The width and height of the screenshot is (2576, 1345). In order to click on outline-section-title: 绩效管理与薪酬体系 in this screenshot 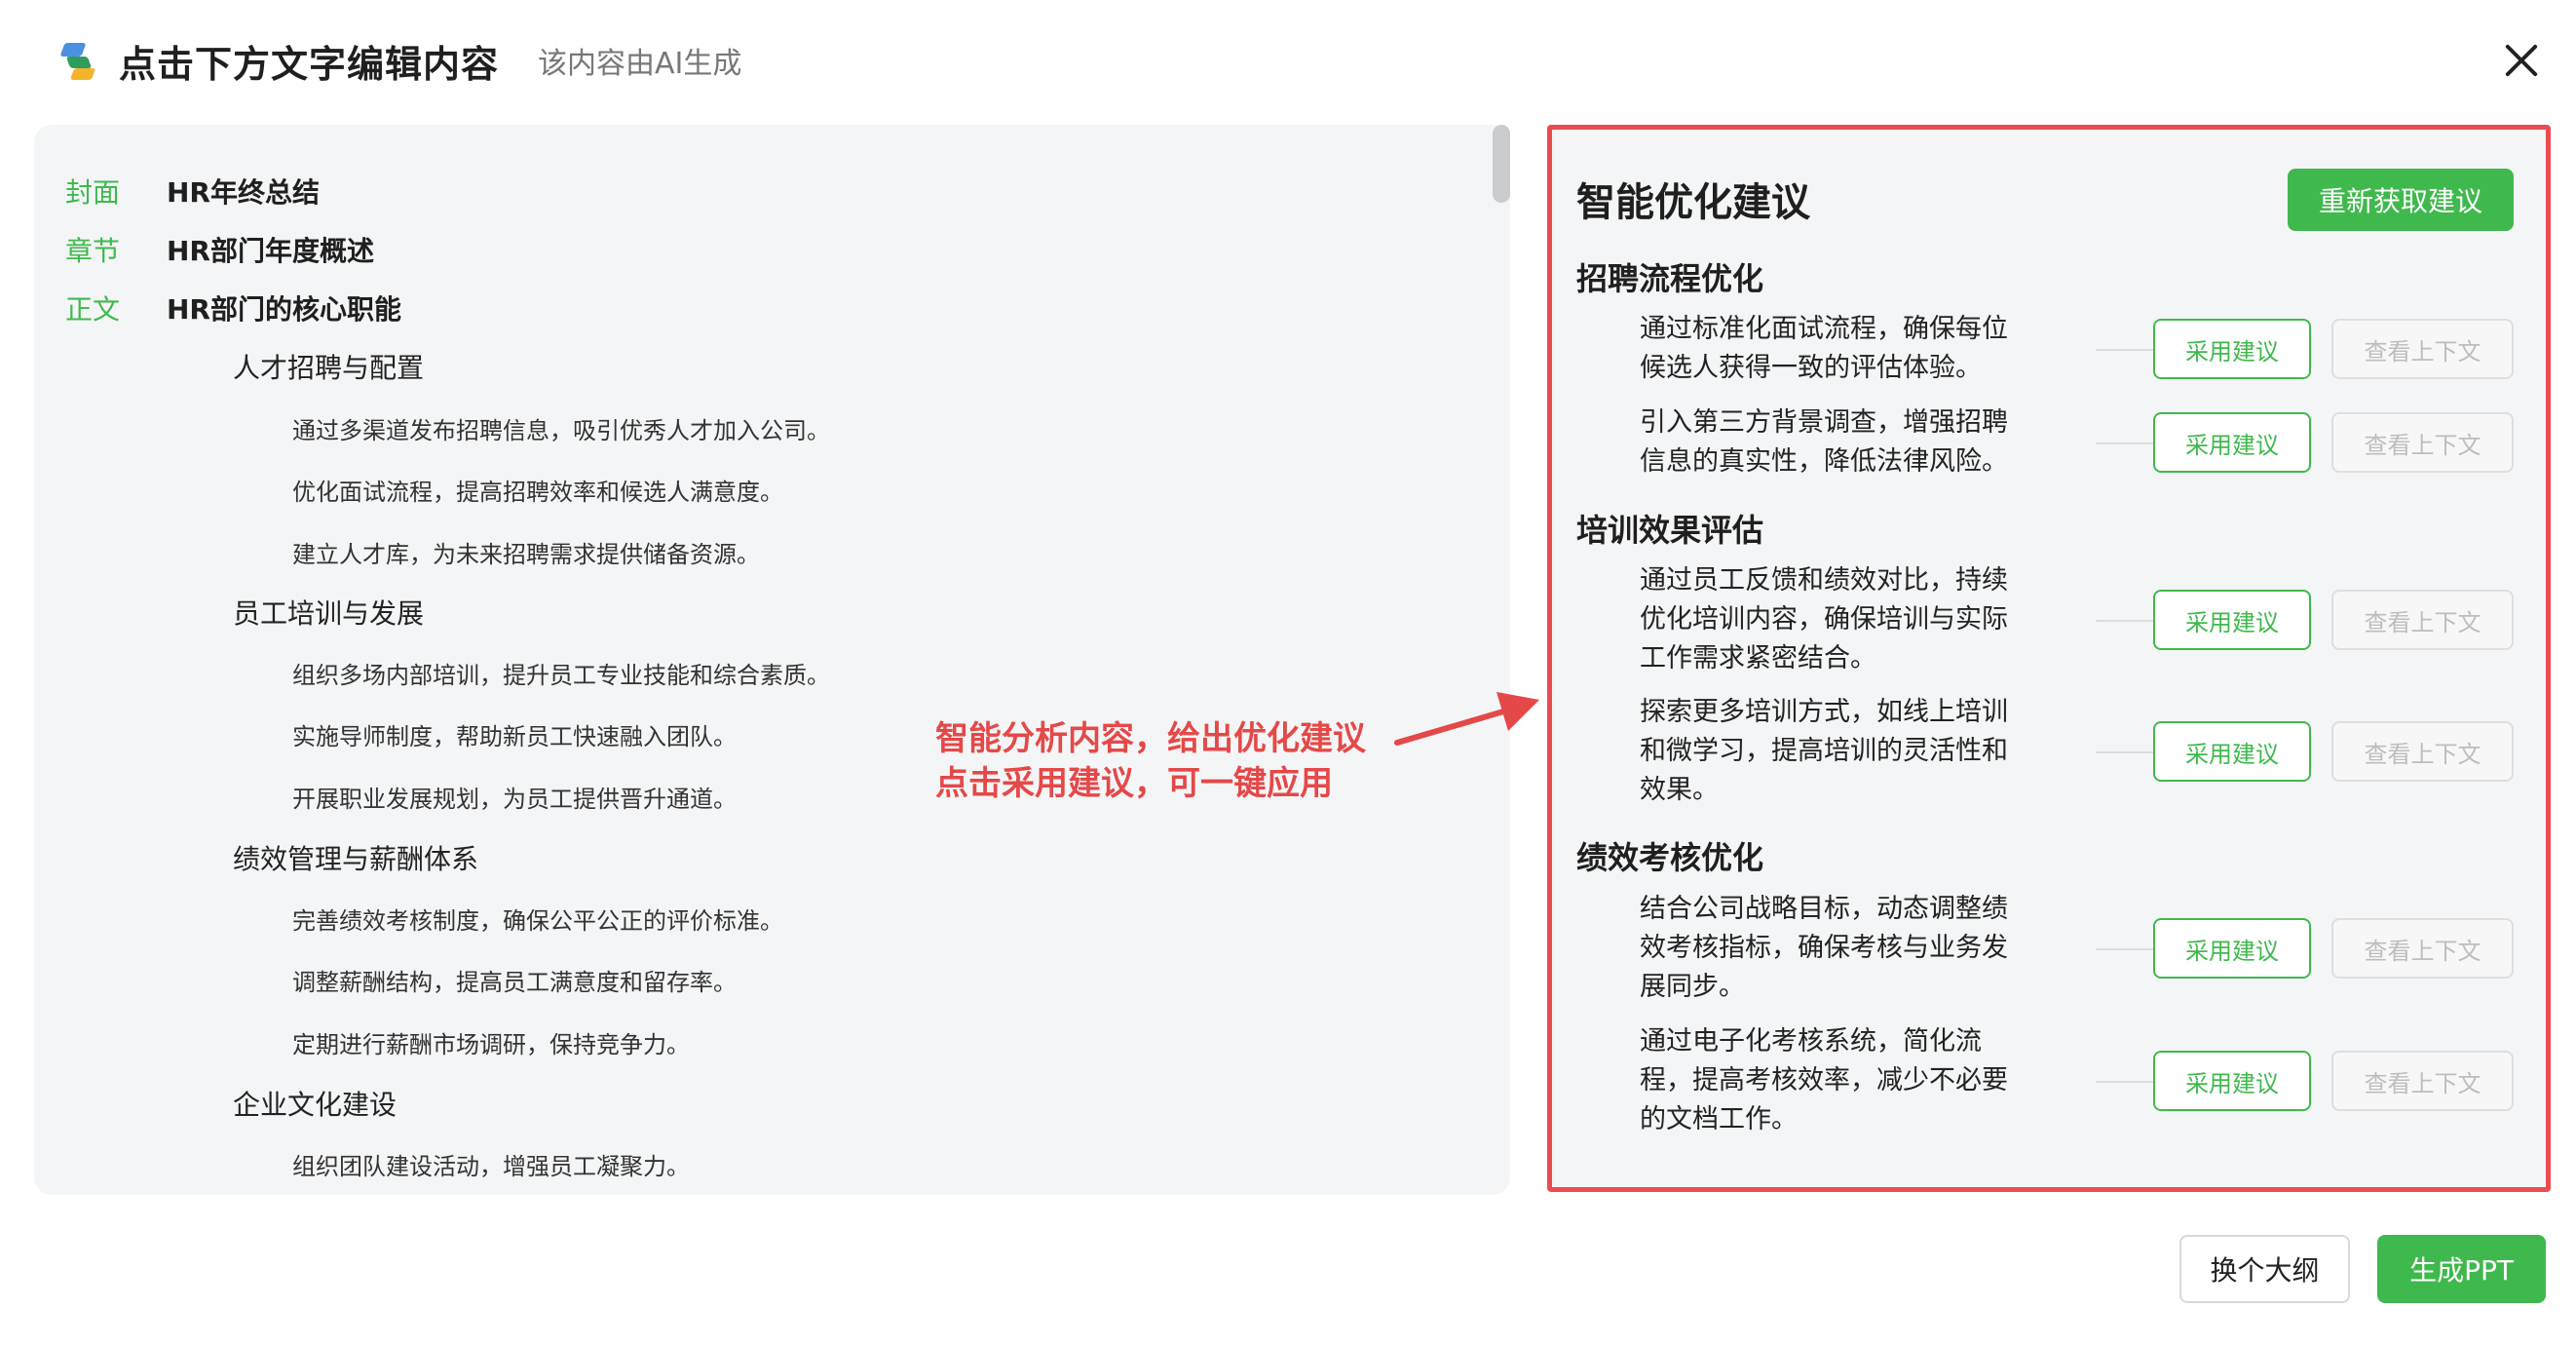, I will do `click(355, 857)`.